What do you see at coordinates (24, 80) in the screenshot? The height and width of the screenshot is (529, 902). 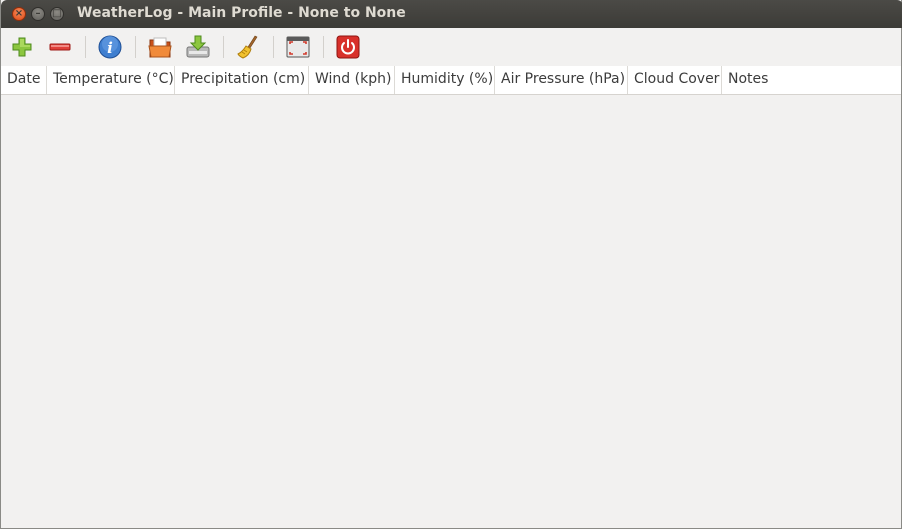 I see `column-header-date: Date` at bounding box center [24, 80].